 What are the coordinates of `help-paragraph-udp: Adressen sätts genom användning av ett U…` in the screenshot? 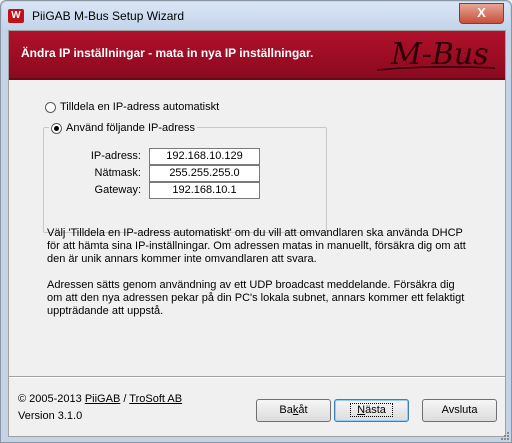 It's located at (256, 298).